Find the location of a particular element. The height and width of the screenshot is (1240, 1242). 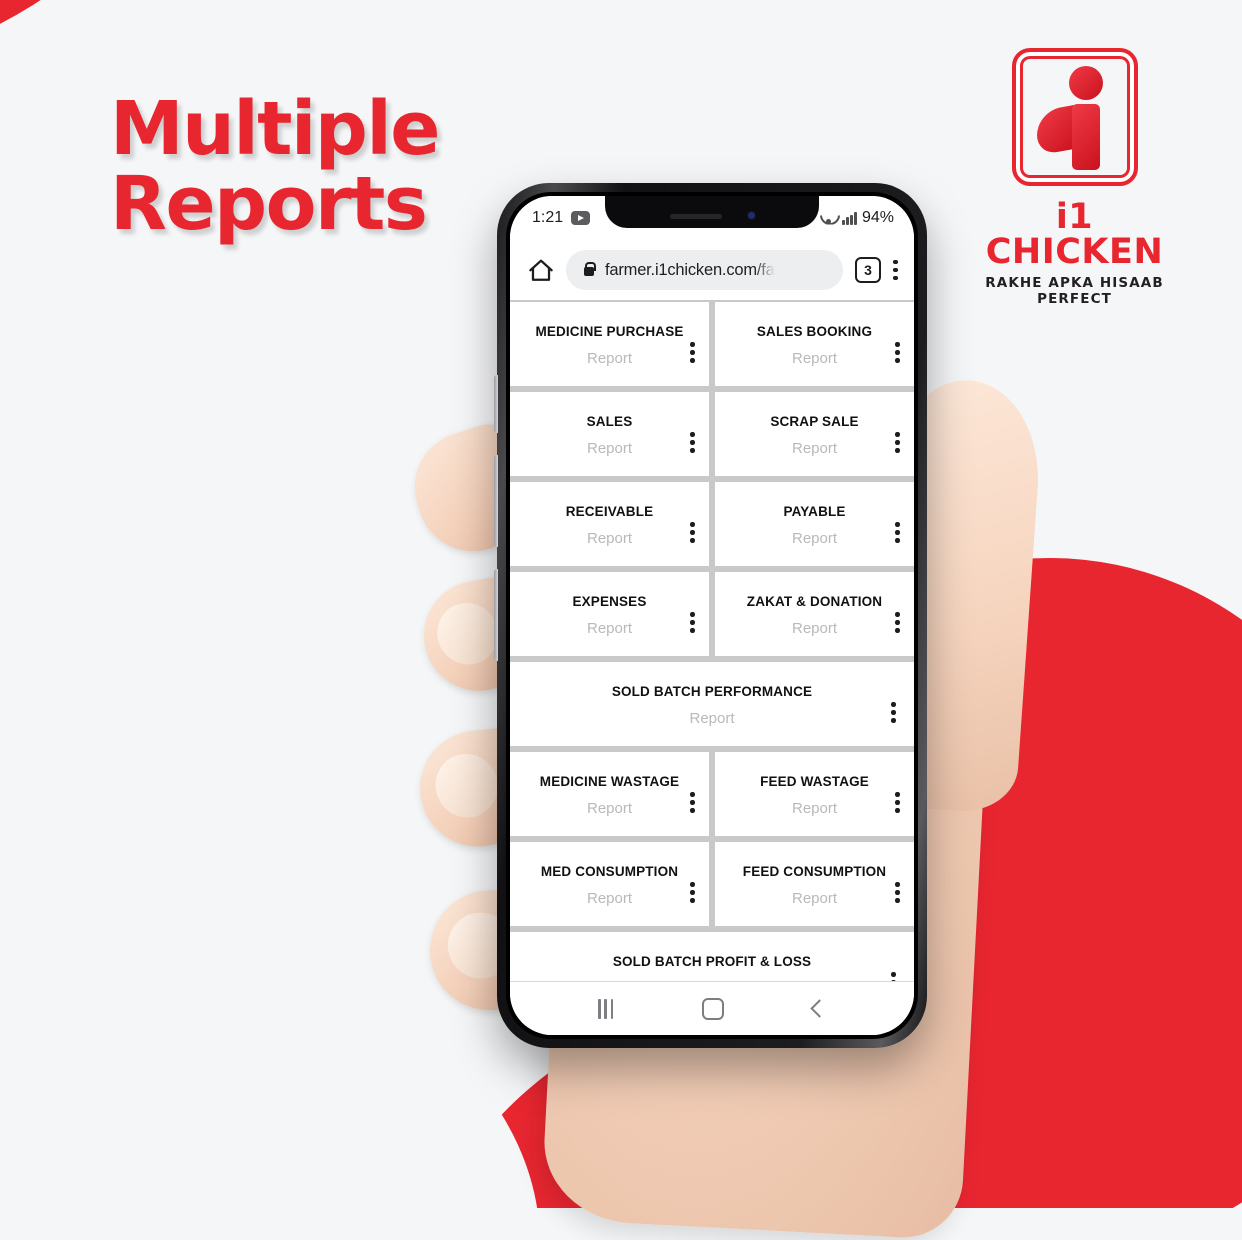

report-card-receivable: RECEIVABLE Report is located at coordinates (609, 524).